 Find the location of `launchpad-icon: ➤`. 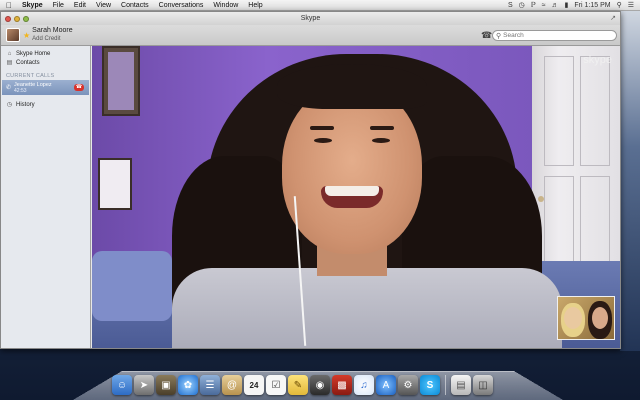

launchpad-icon: ➤ is located at coordinates (144, 385).